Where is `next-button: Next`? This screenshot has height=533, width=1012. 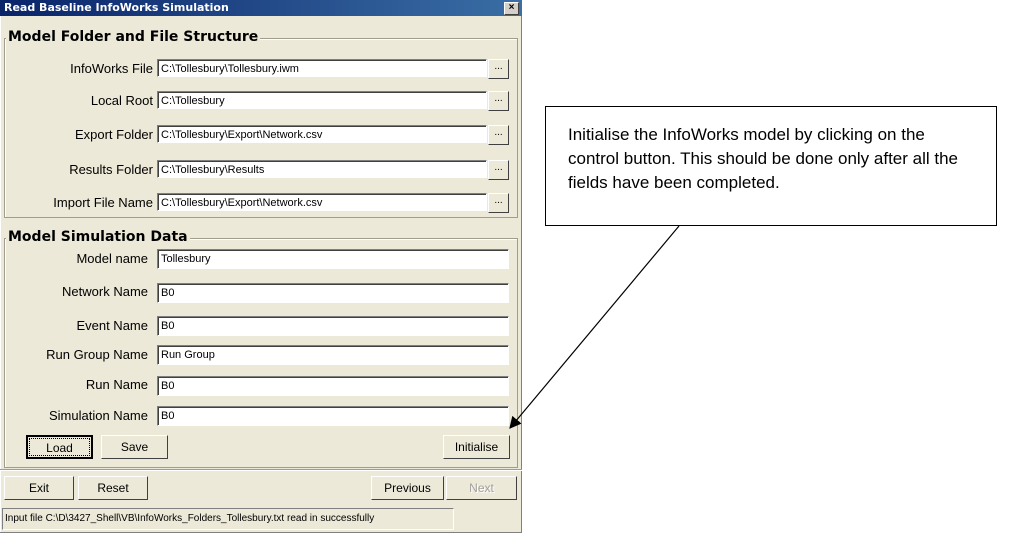 next-button: Next is located at coordinates (481, 488).